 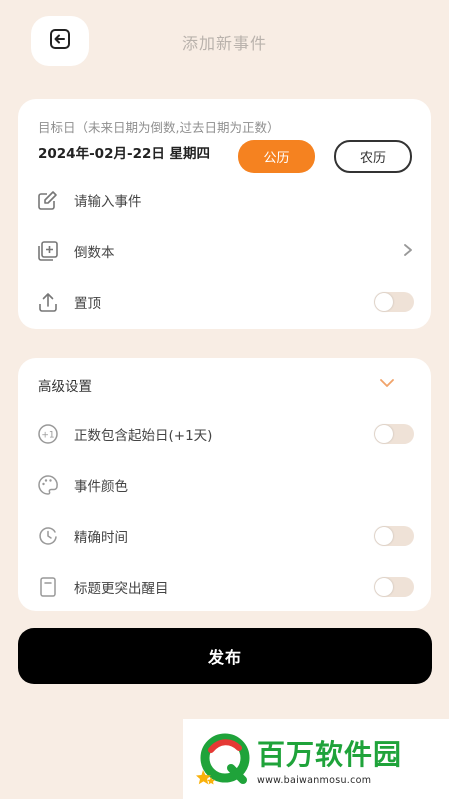 I want to click on watermark: 百万软件园 www.baiwanmosu.com, so click(x=316, y=759).